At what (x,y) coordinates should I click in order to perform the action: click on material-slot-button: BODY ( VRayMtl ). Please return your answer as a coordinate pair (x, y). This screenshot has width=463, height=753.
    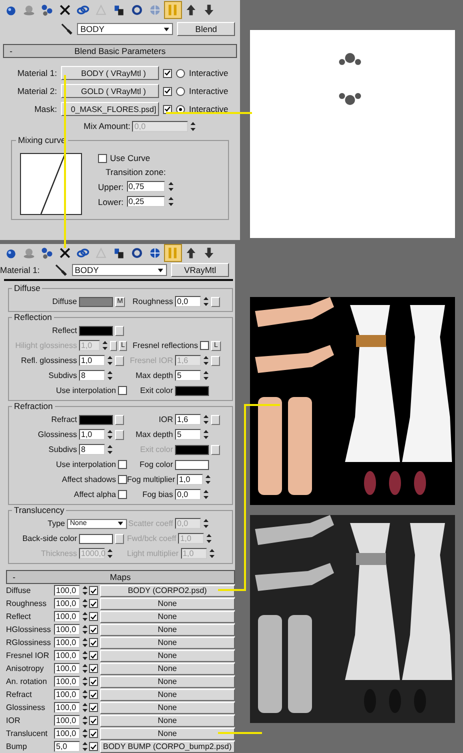
    Looking at the image, I should click on (110, 73).